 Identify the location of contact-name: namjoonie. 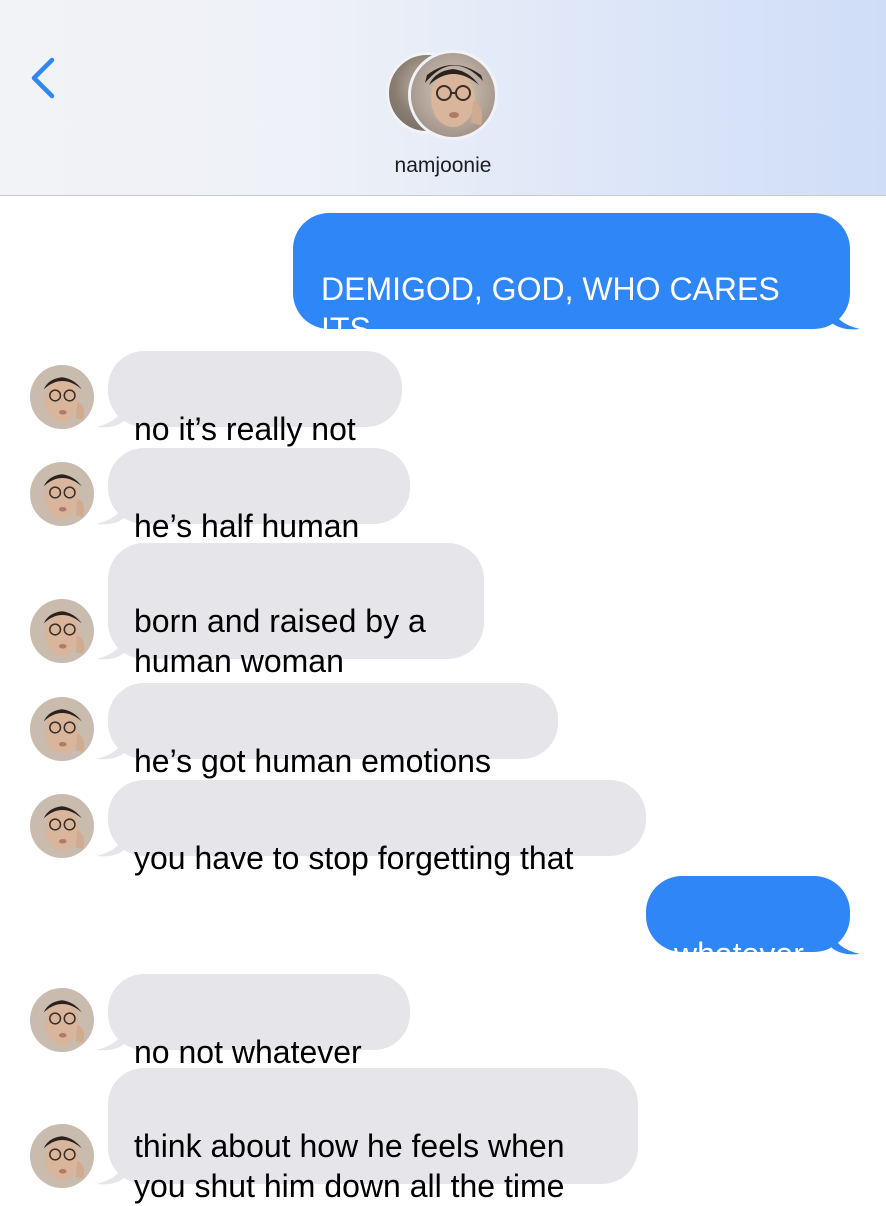
(443, 166).